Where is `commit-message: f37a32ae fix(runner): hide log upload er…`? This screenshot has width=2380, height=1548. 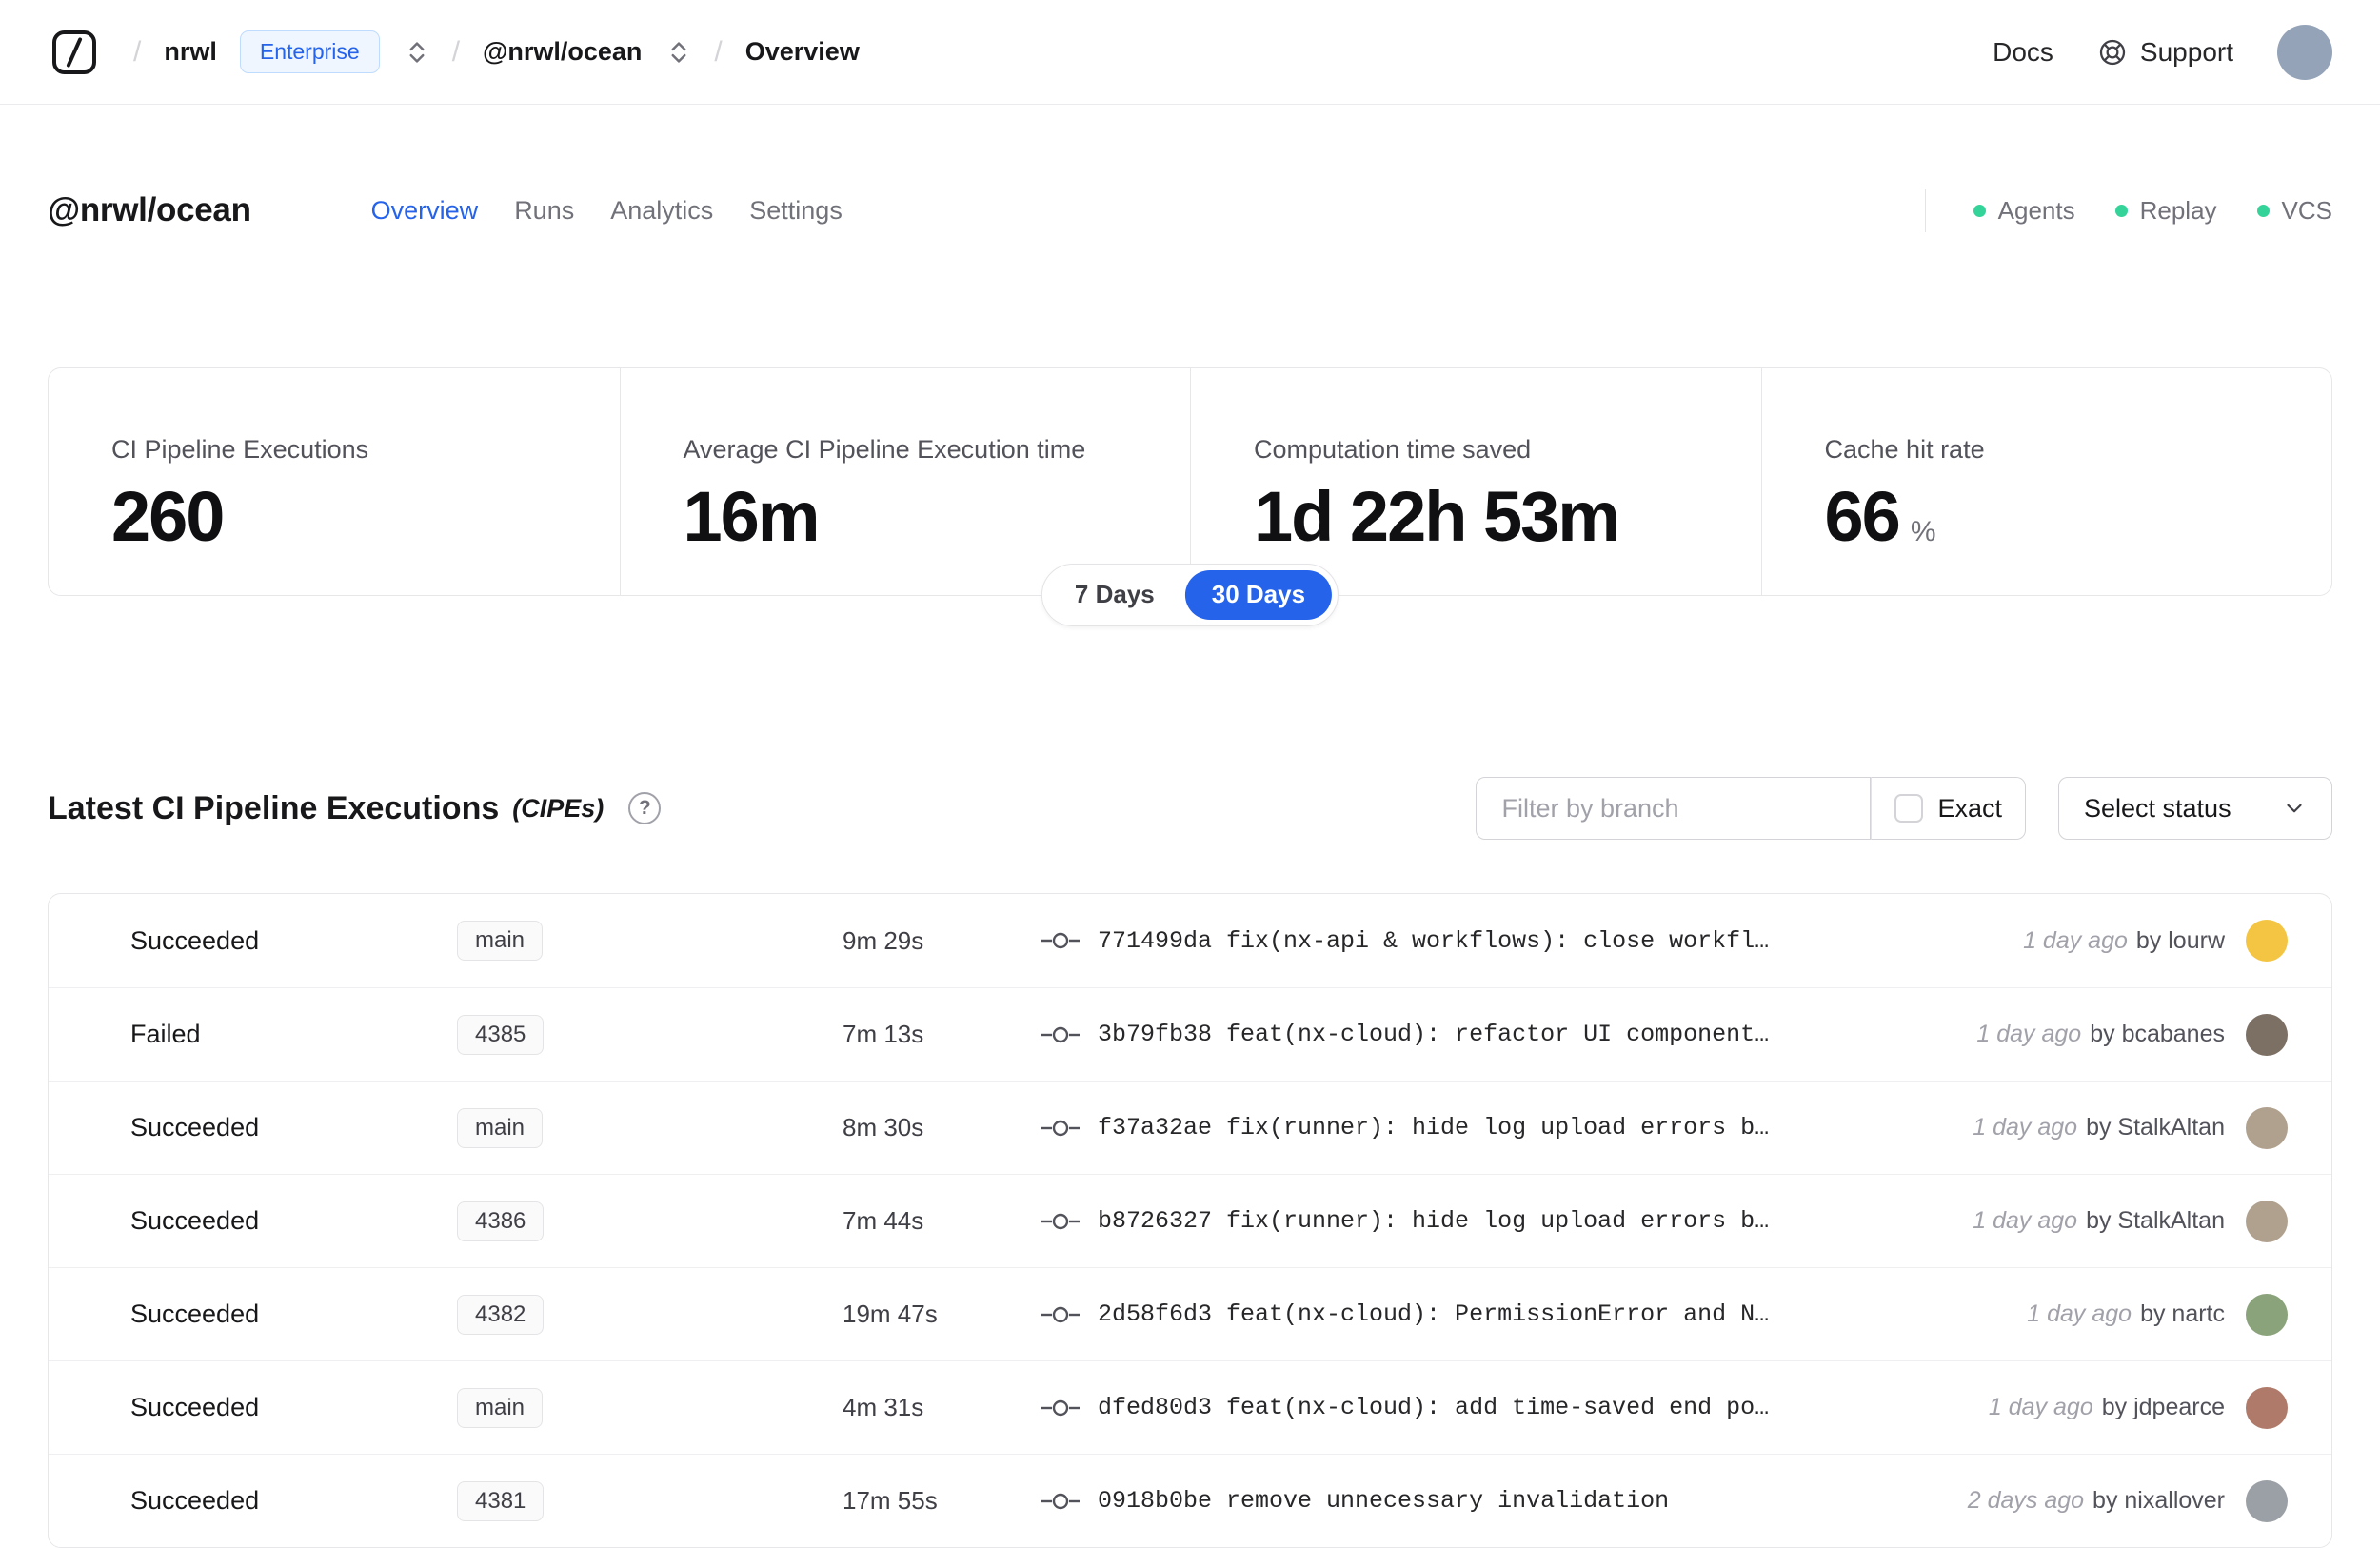 commit-message: f37a32ae fix(runner): hide log upload er… is located at coordinates (1535, 1128).